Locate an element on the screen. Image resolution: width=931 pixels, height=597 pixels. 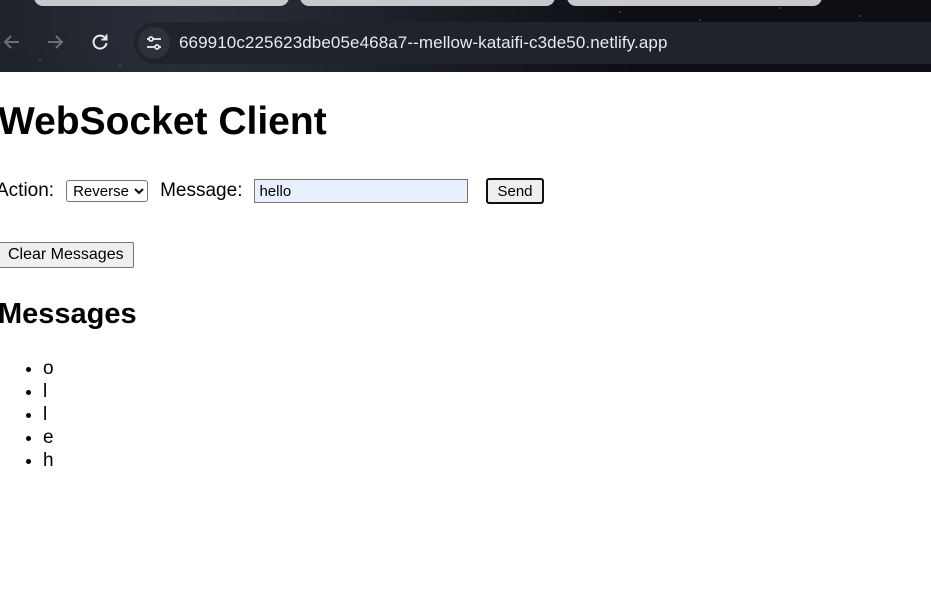
messages-list: o l l e h is located at coordinates (27, 414).